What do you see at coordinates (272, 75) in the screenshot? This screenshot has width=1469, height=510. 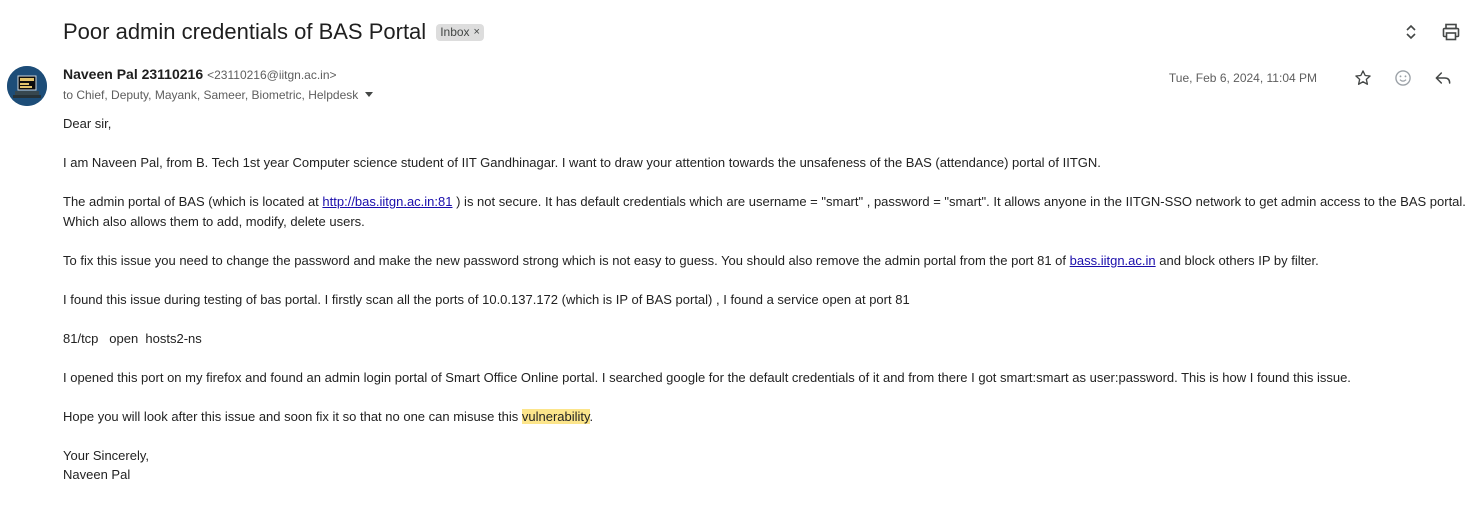 I see `sender-email: <23110216@iitgn.ac.in>` at bounding box center [272, 75].